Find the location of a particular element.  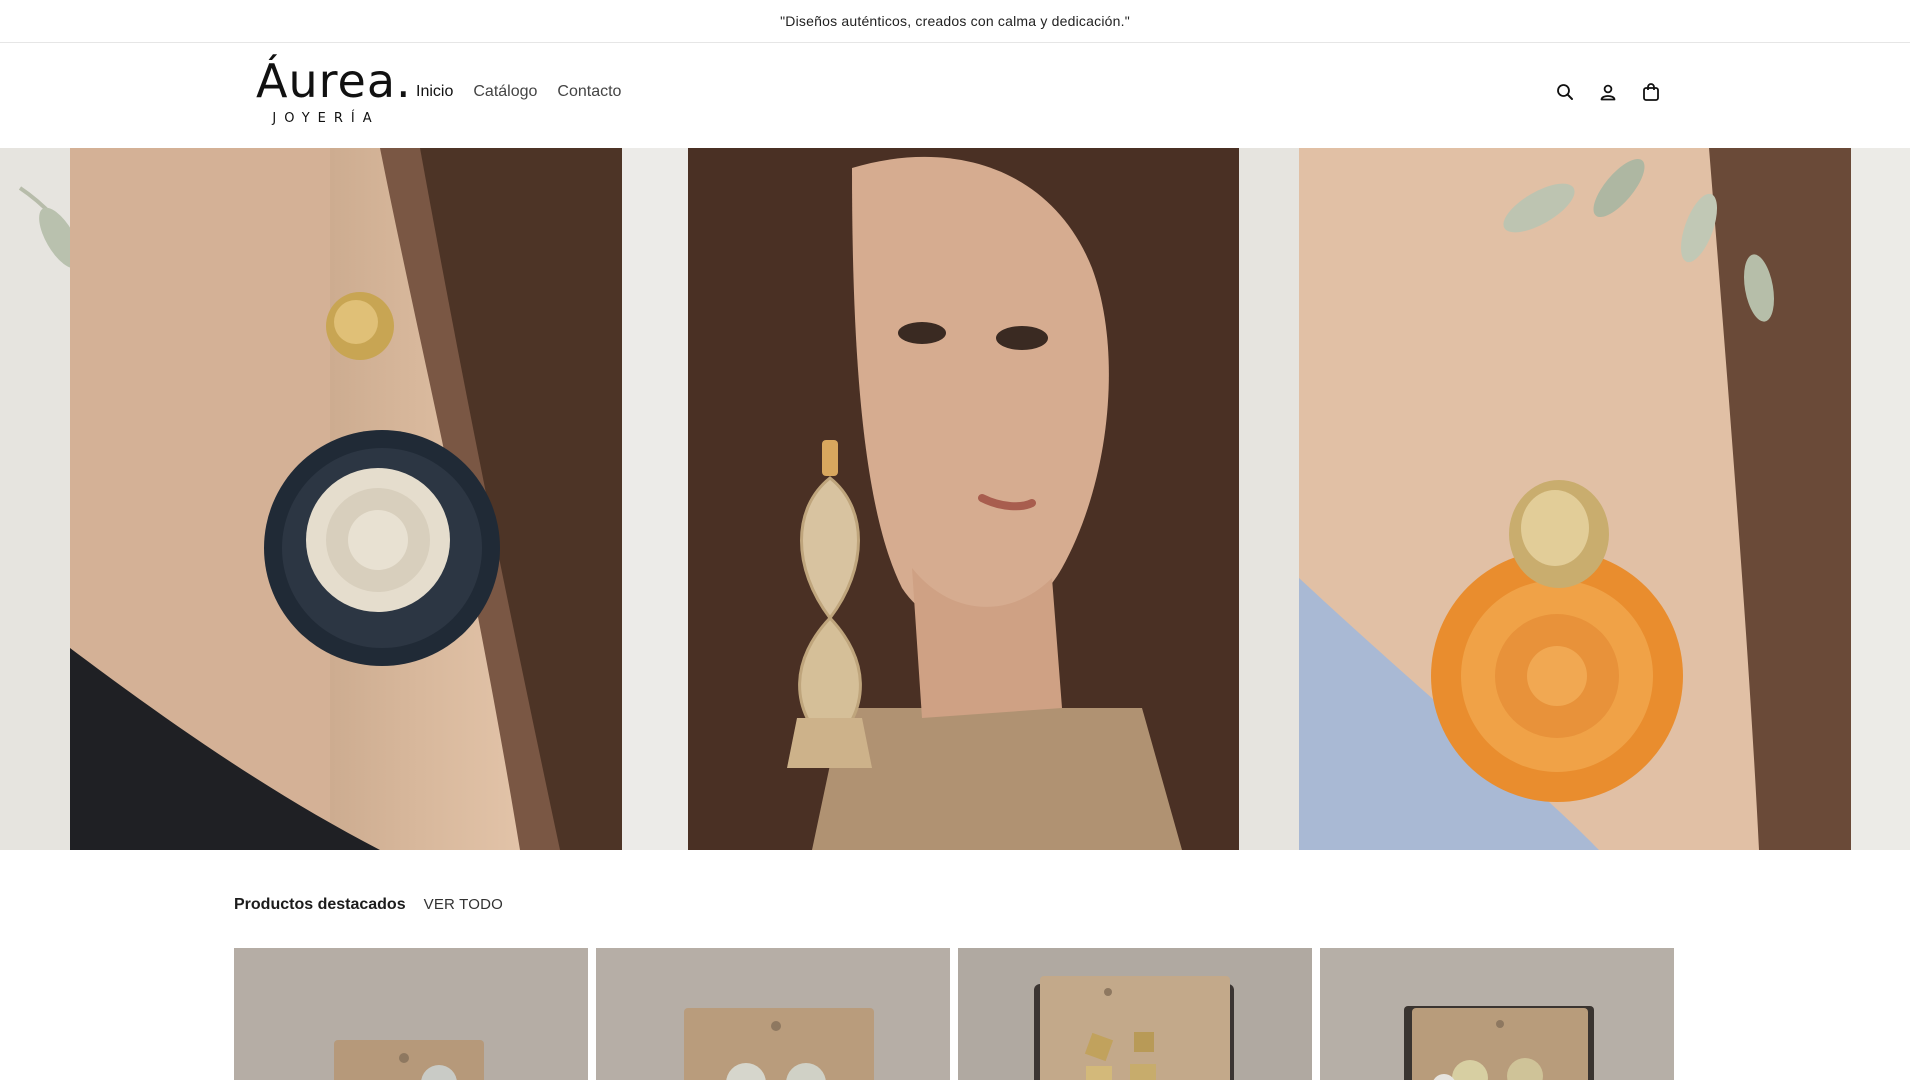

nav-item-catalogo: Catálogo is located at coordinates (505, 92).